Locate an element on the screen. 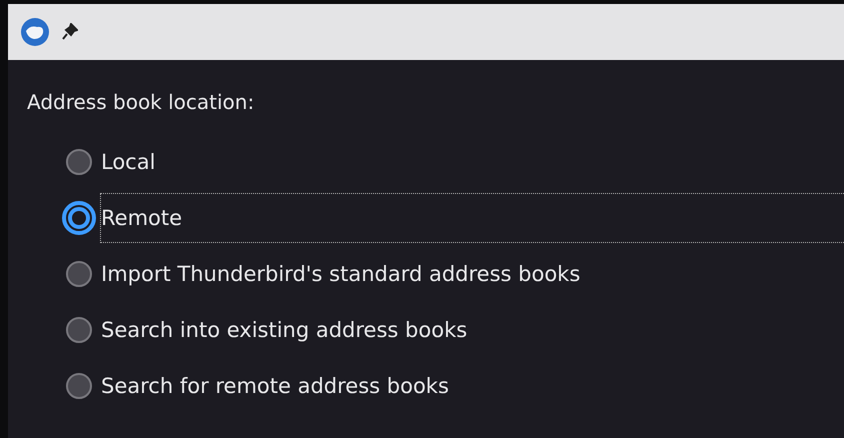  radio-label: Local is located at coordinates (128, 162).